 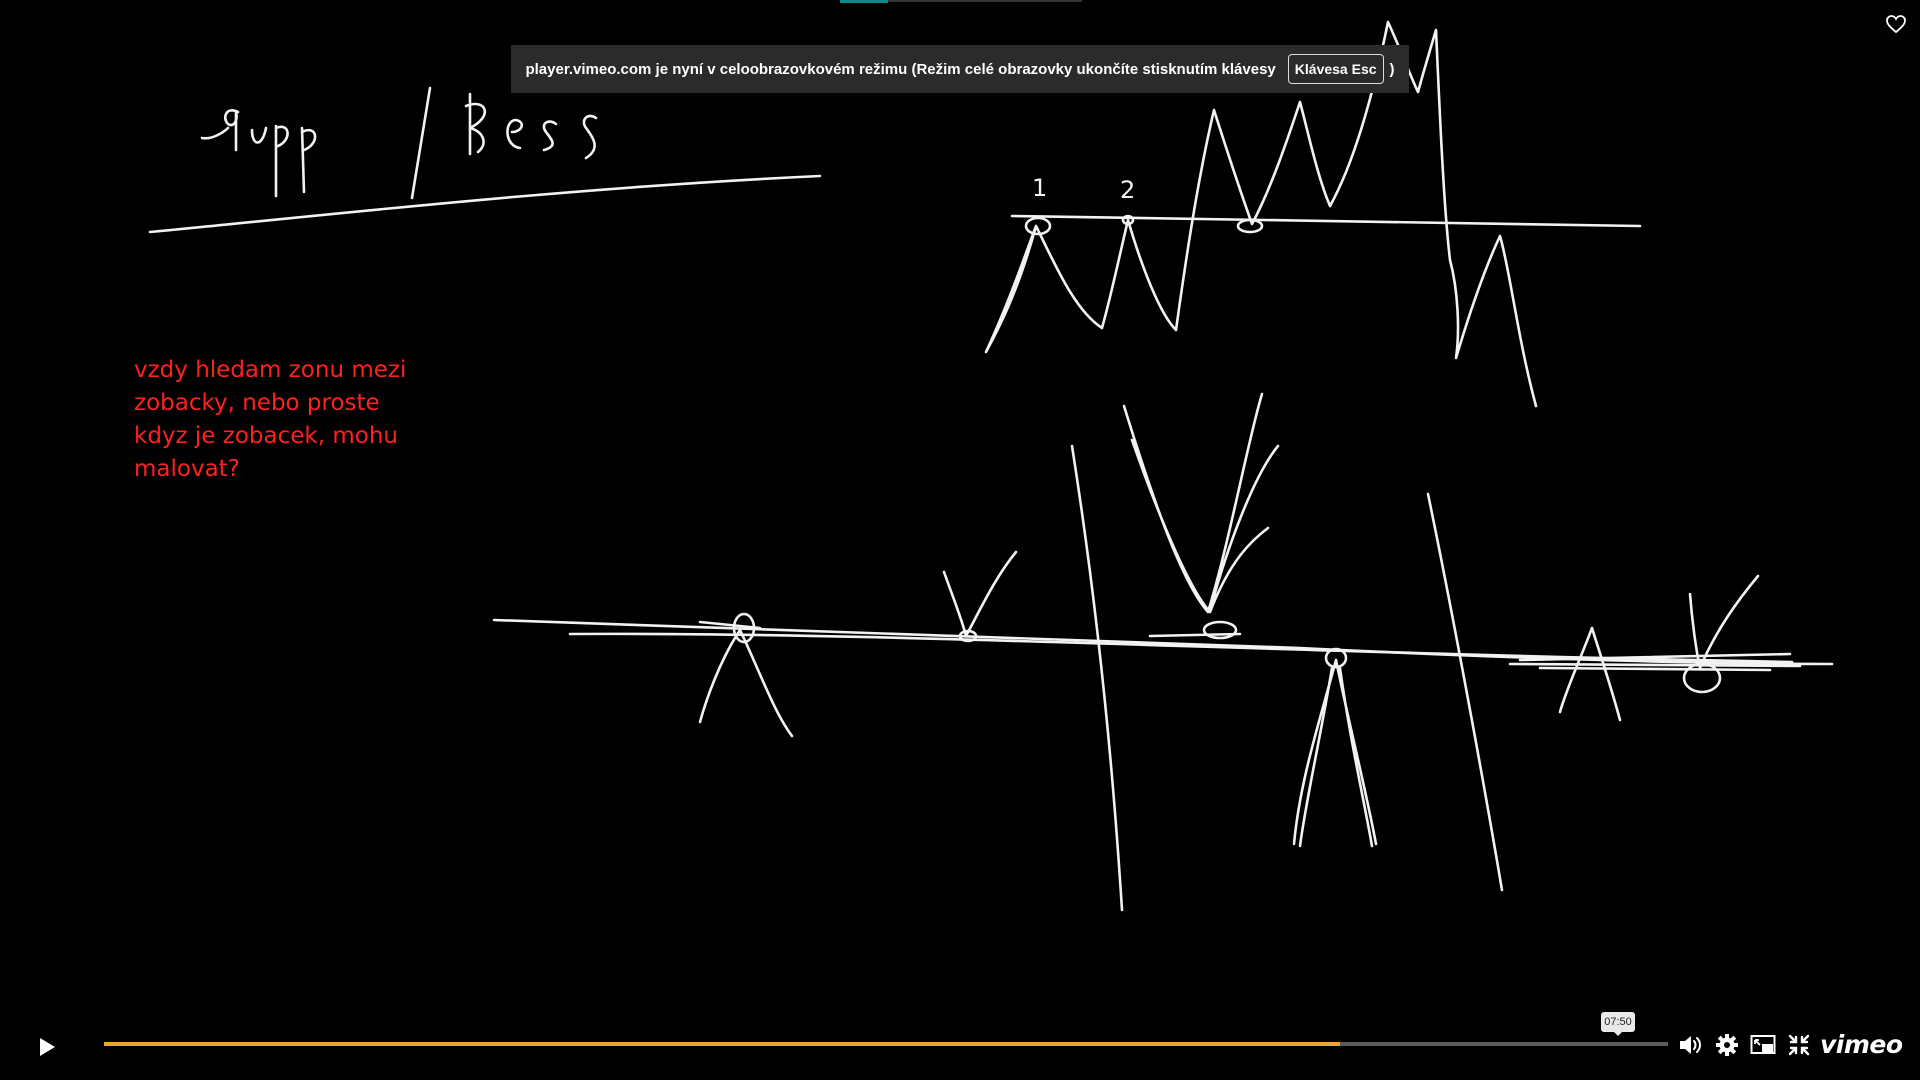 What do you see at coordinates (1896, 24) in the screenshot?
I see `heart-icon` at bounding box center [1896, 24].